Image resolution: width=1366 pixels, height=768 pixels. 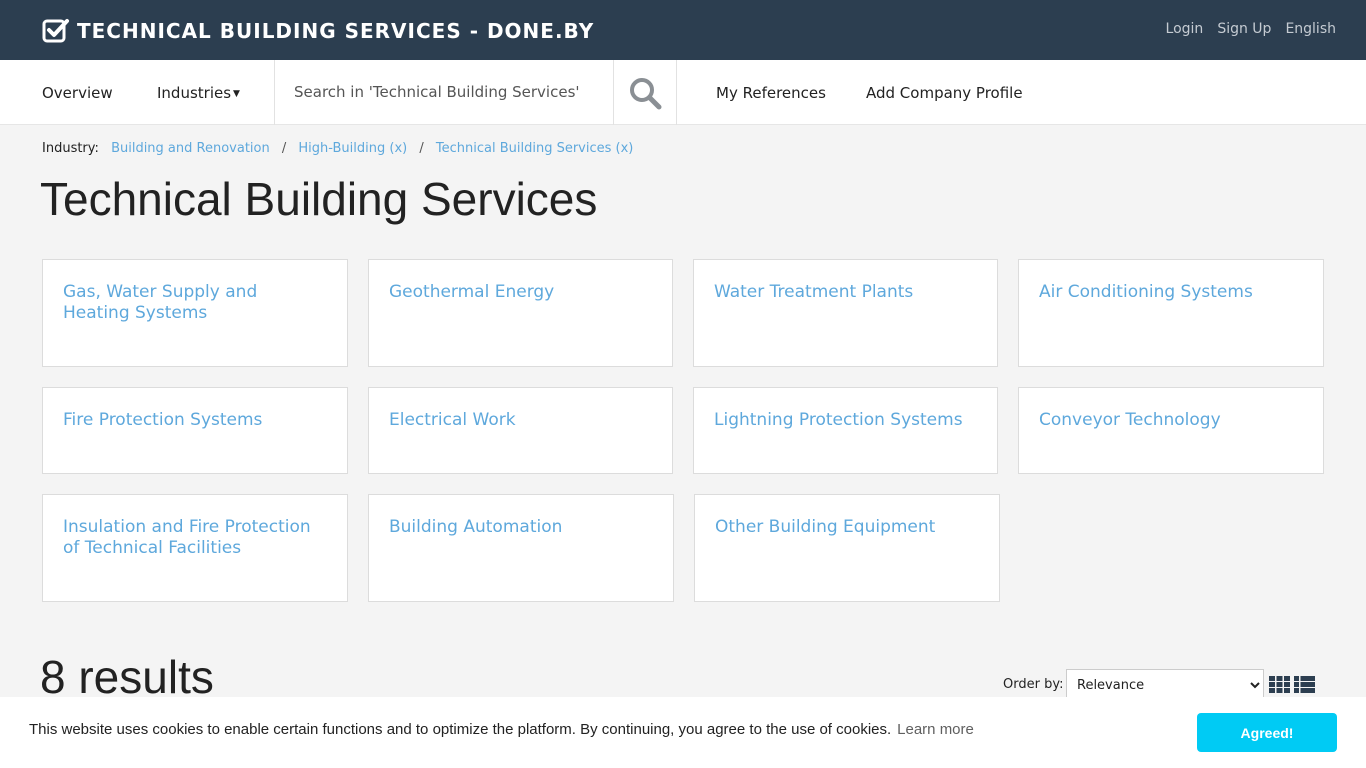 What do you see at coordinates (336, 31) in the screenshot?
I see `brand-name: TECHNICAL BUILDING SERVICES - DONE.BY` at bounding box center [336, 31].